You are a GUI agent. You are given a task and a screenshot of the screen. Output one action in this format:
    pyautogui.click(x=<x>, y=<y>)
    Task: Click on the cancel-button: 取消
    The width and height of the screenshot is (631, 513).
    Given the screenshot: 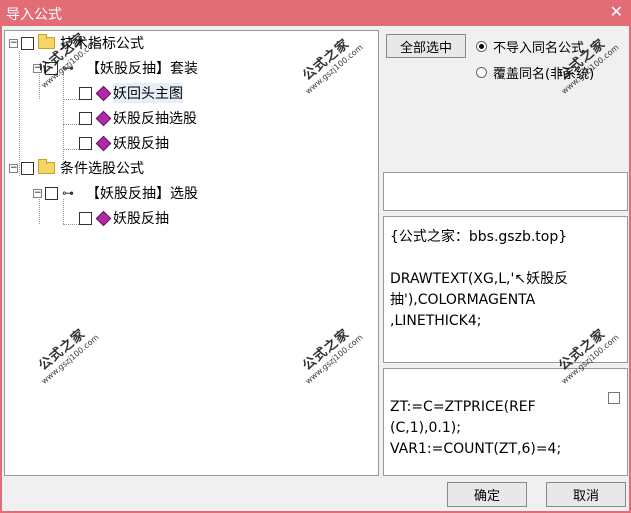 What is the action you would take?
    pyautogui.click(x=586, y=494)
    